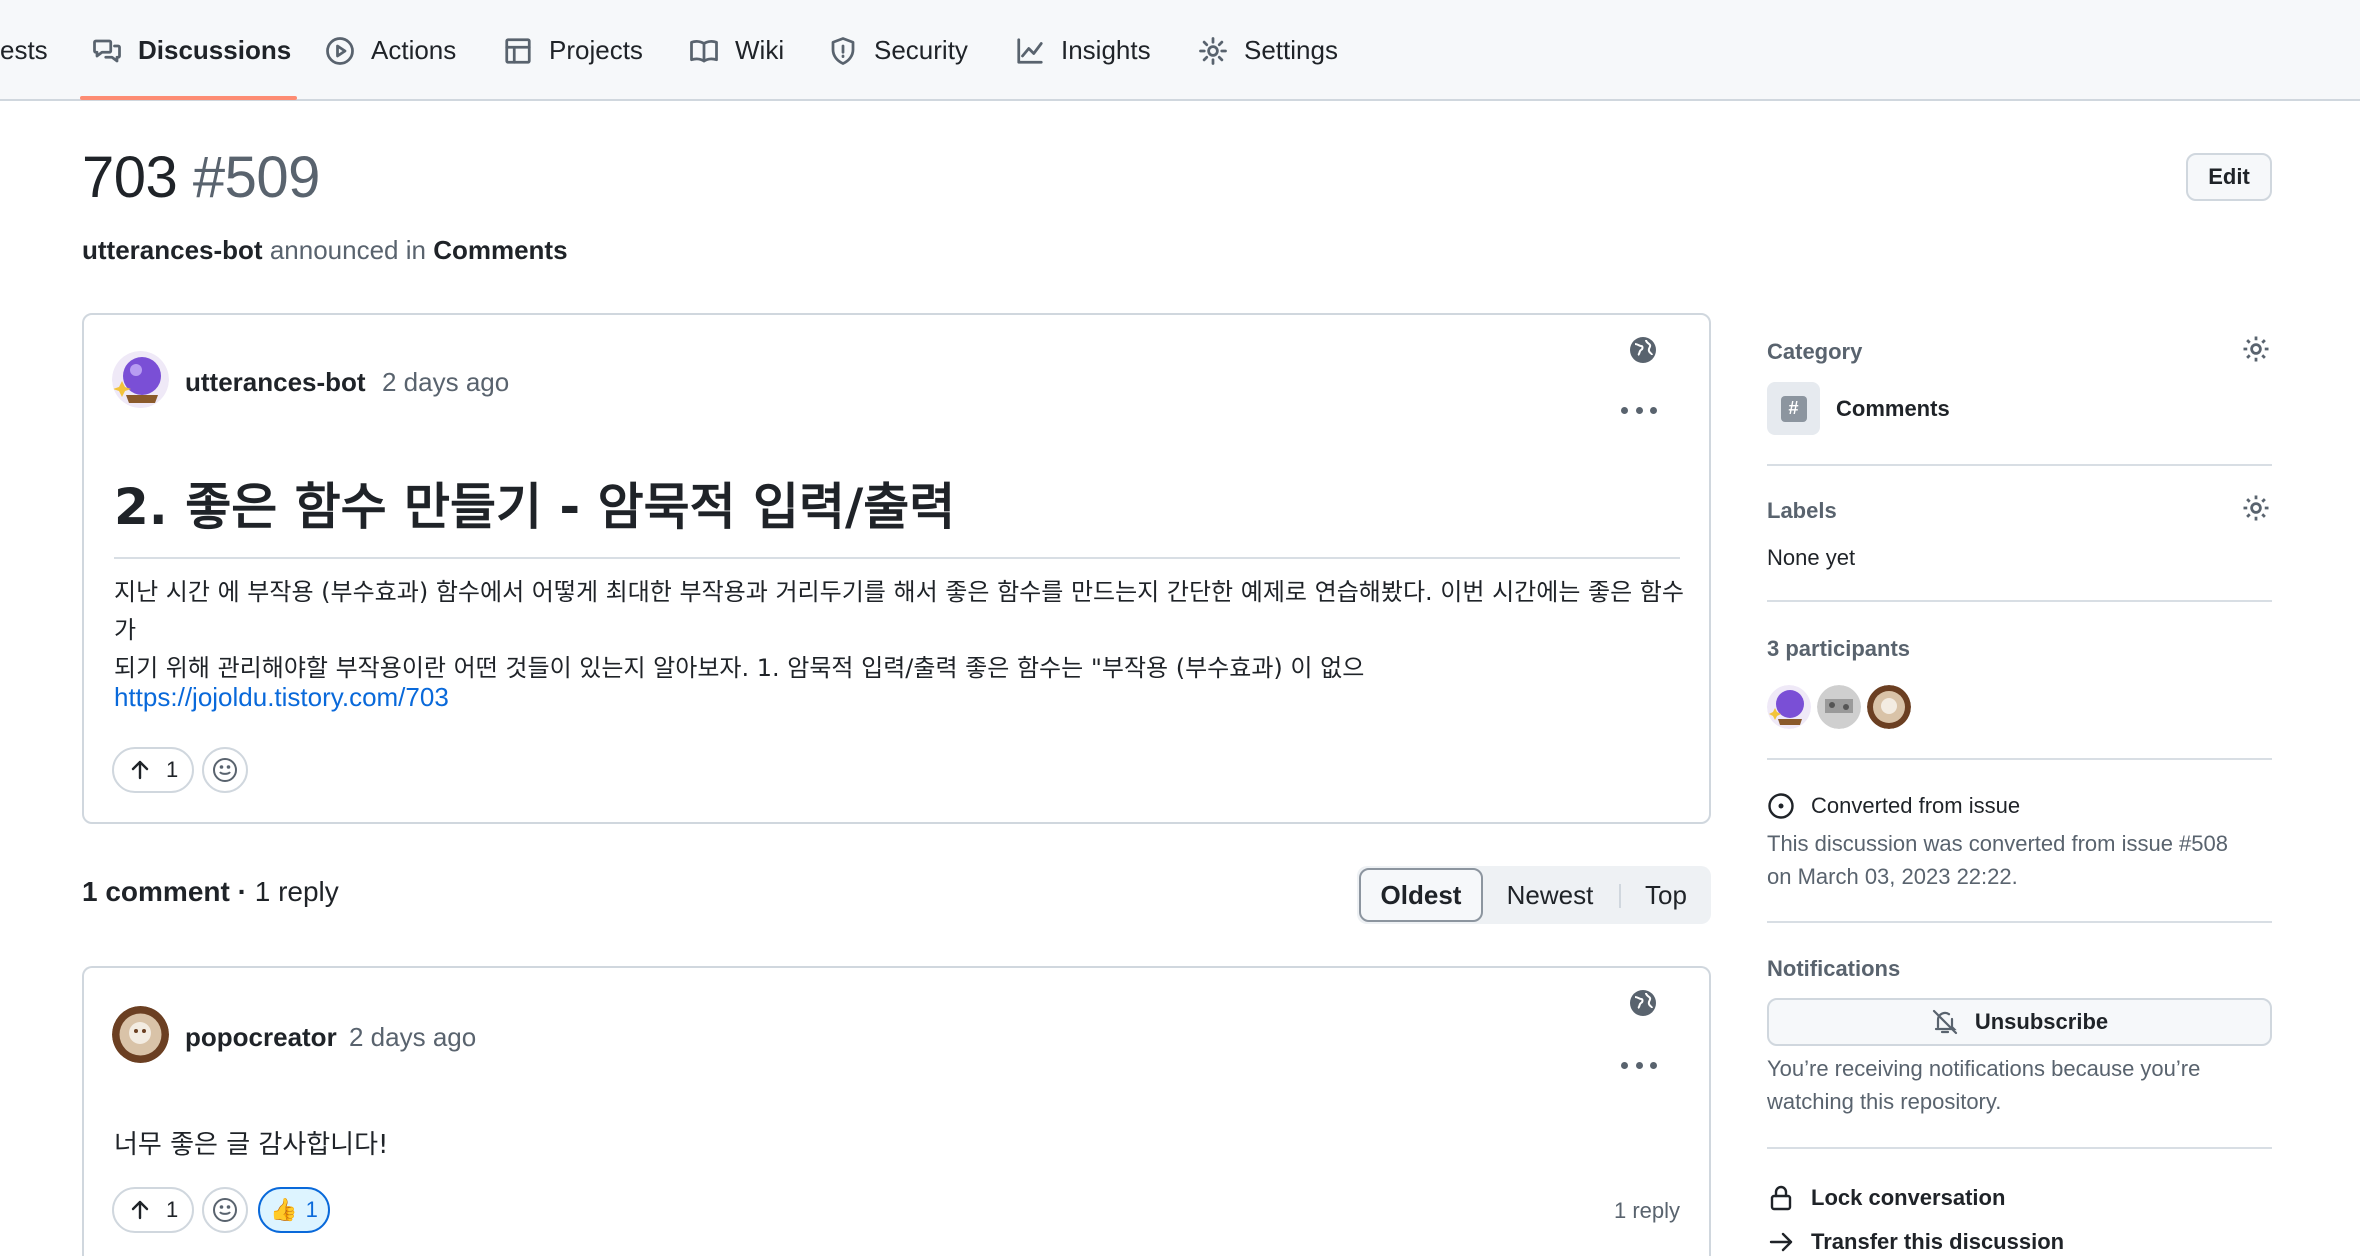  Describe the element at coordinates (1291, 50) in the screenshot. I see `nav-label: Settings` at that location.